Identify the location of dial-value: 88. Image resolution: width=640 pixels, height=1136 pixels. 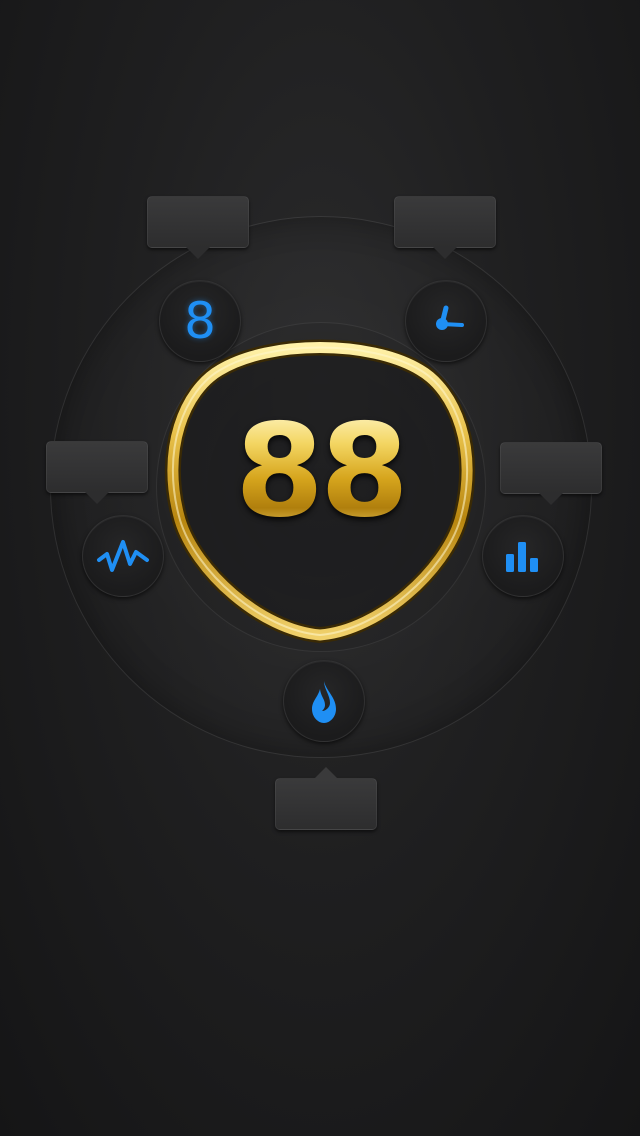
(320, 472).